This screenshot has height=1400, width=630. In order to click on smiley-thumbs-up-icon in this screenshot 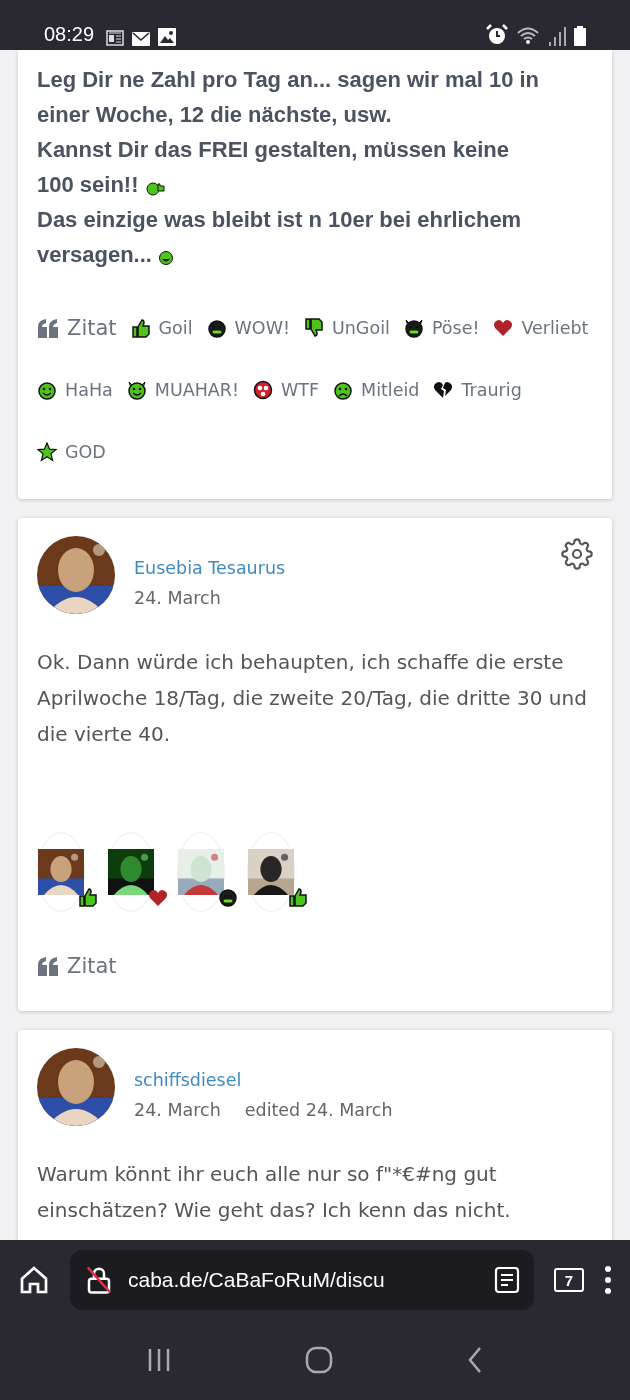, I will do `click(154, 187)`.